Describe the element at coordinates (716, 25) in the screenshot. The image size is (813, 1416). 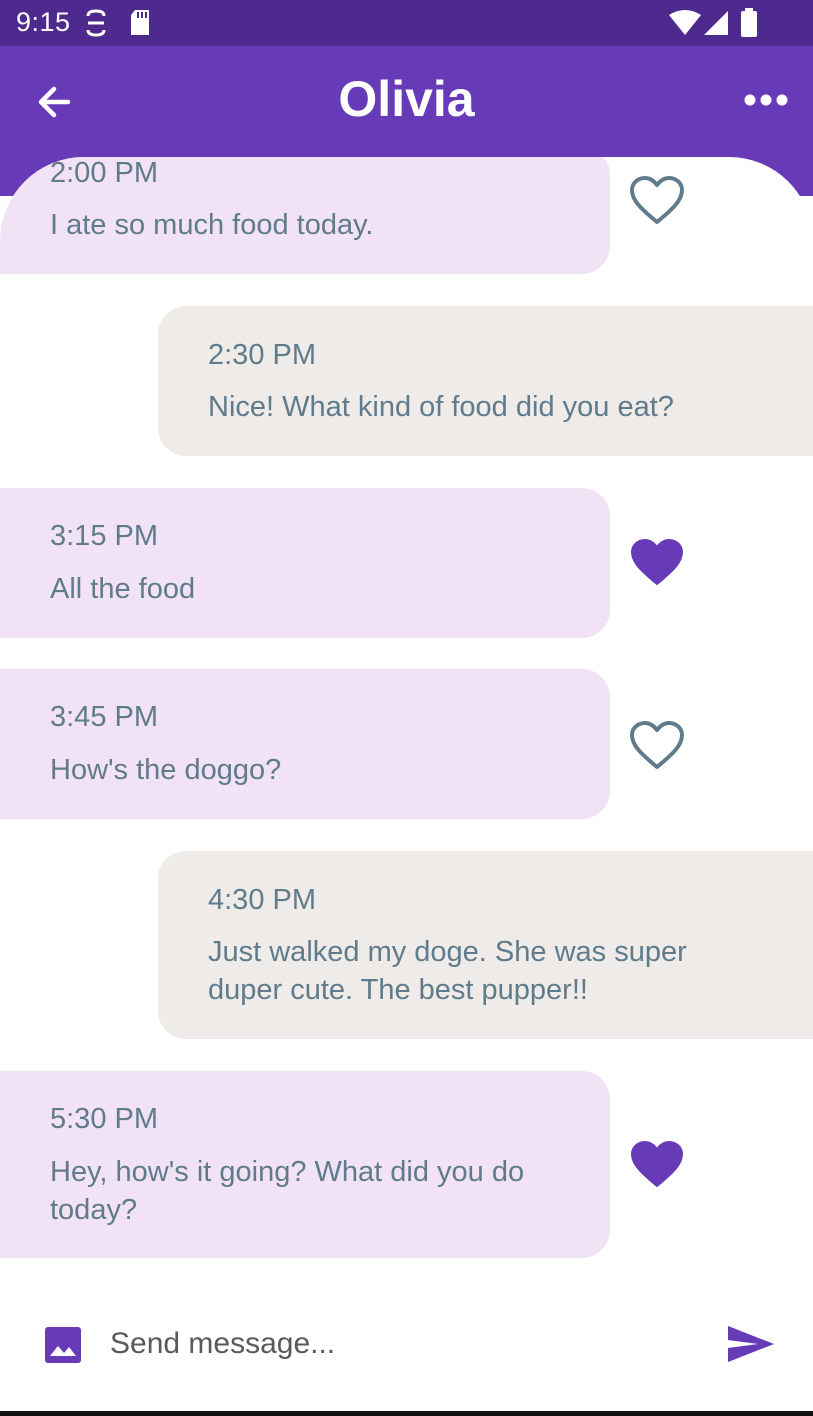
I see `signal-icon` at that location.